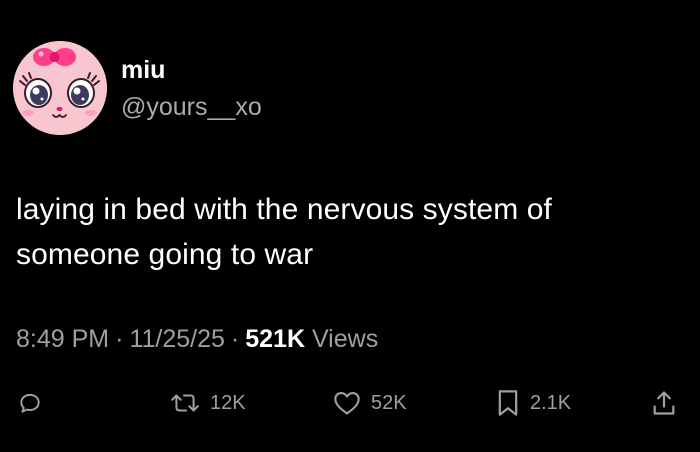 This screenshot has width=700, height=452. I want to click on pink-cat-face-with-bow-icon, so click(60, 88).